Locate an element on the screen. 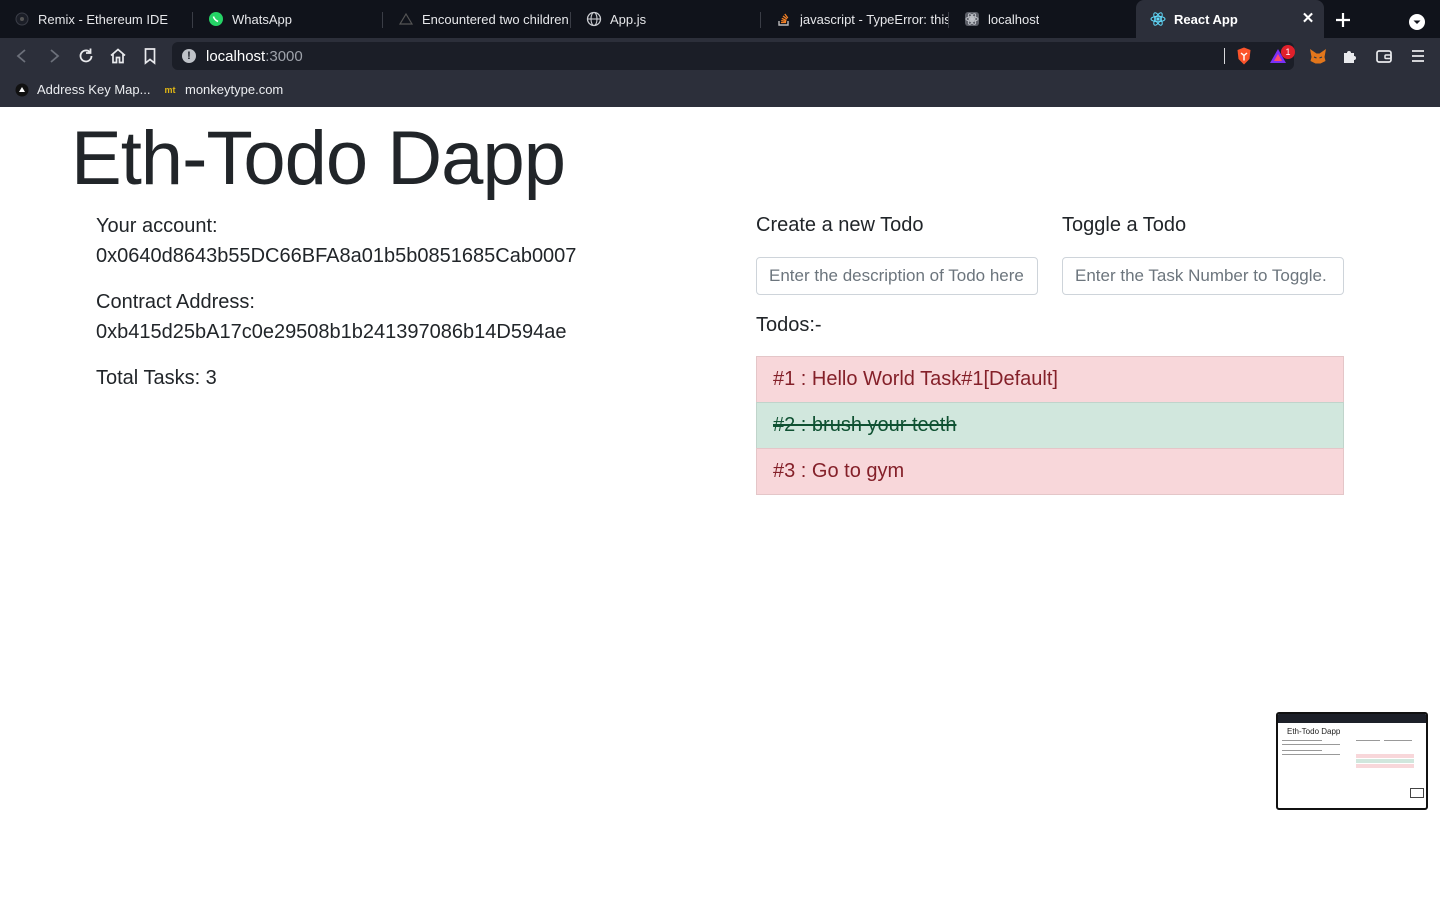 This screenshot has width=1440, height=900. bookmark-monkeytype: mt monkeytype.com is located at coordinates (223, 89).